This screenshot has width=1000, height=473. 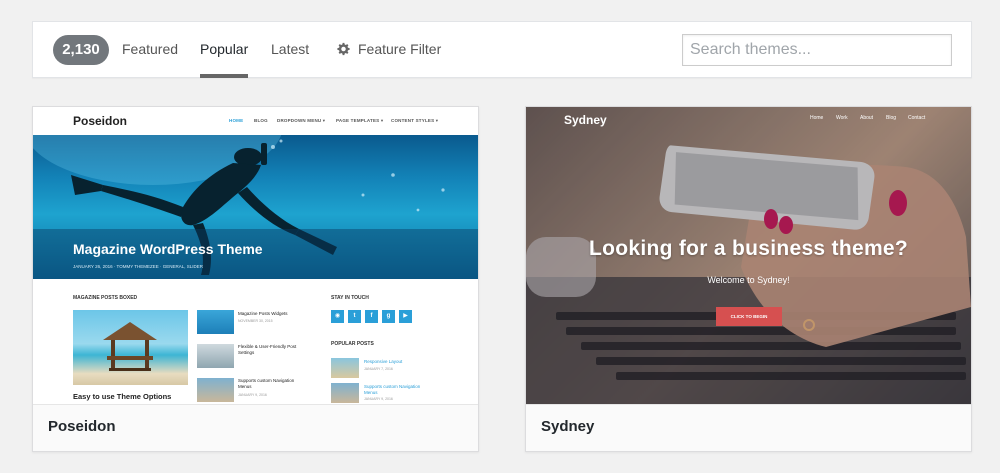 I want to click on preview-nav-item: DROPDOWN MENU ▾, so click(x=301, y=120).